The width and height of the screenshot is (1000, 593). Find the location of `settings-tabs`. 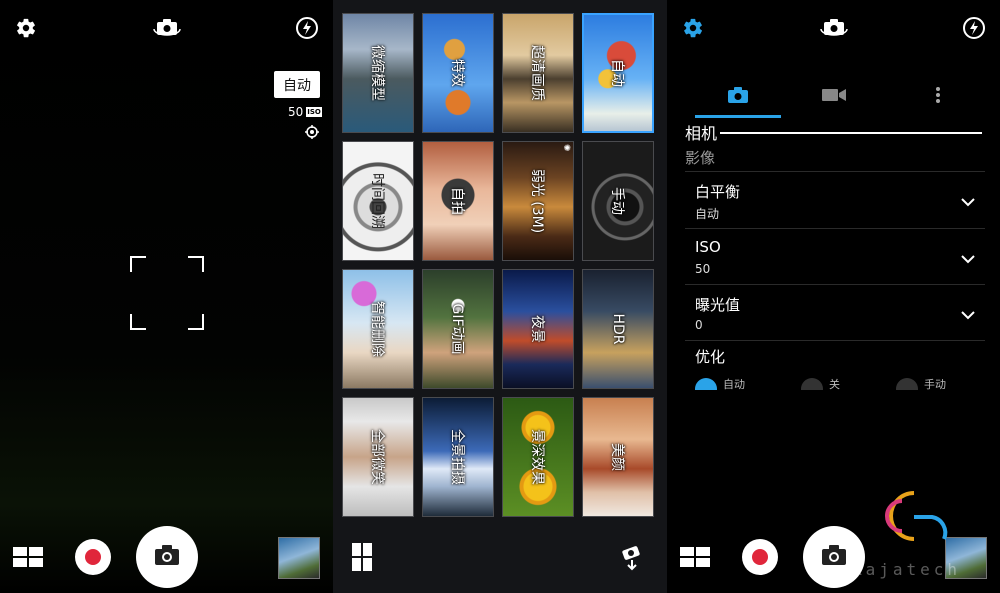

settings-tabs is located at coordinates (840, 98).